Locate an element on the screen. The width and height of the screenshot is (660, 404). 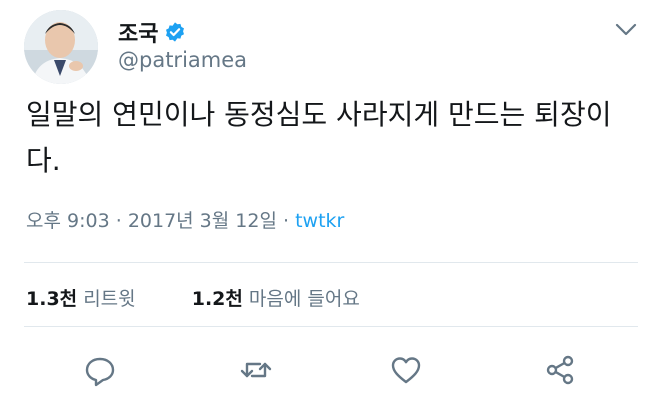
avatar-image is located at coordinates (61, 47).